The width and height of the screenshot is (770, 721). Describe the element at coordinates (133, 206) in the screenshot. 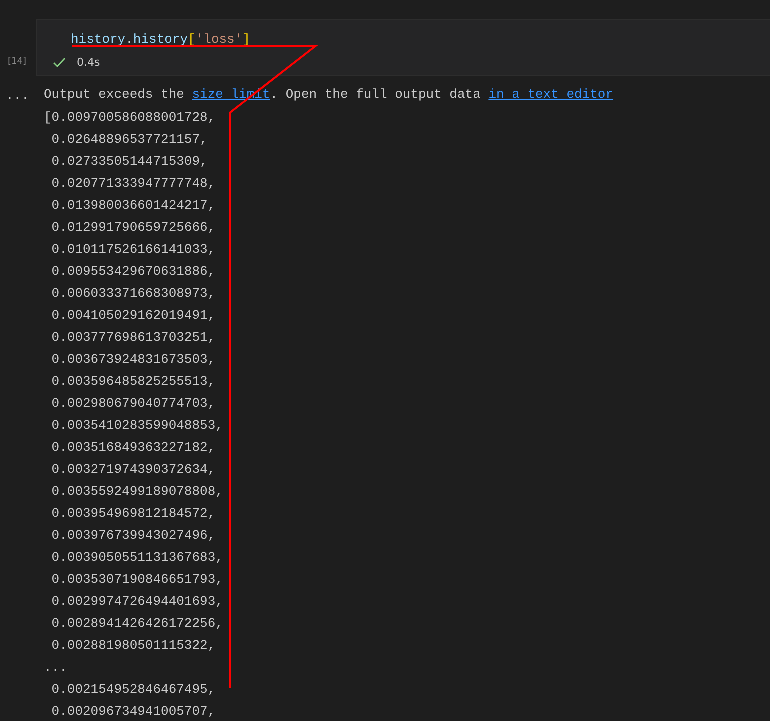

I see `output-line: 0.013980036601424217,` at that location.